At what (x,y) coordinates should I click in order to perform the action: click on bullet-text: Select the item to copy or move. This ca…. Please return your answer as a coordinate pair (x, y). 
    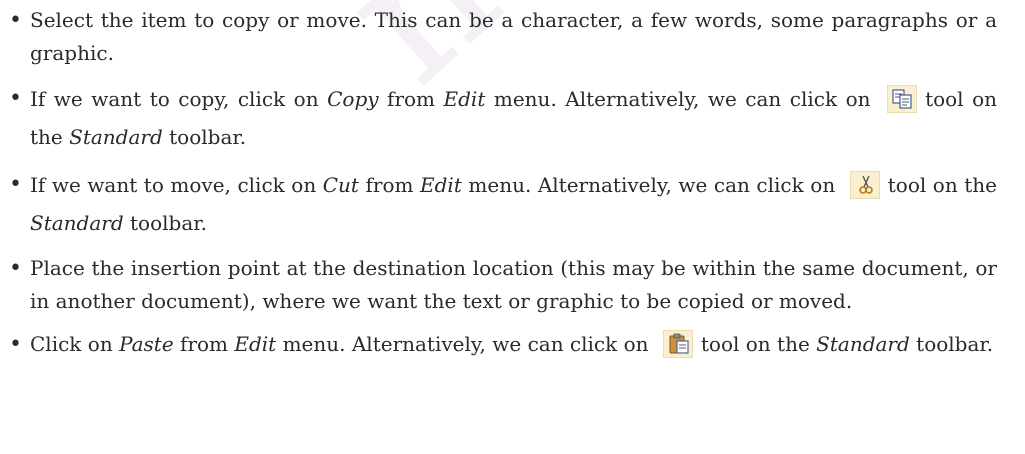
    Looking at the image, I should click on (513, 36).